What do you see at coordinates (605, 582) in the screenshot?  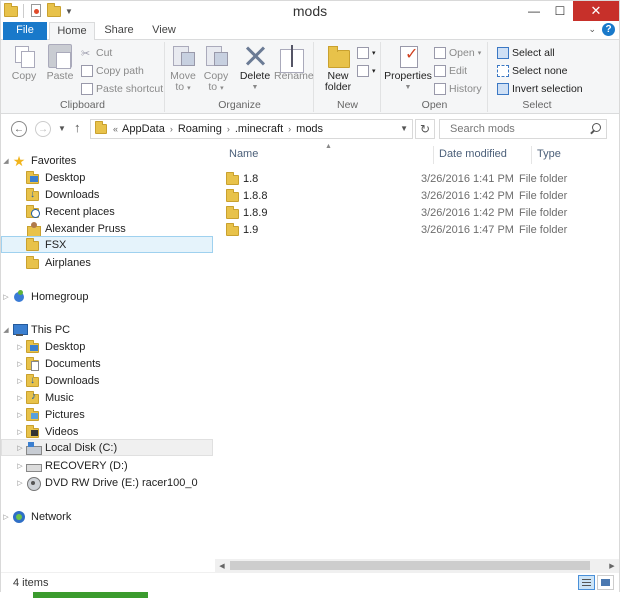 I see `large-icons-view-button` at bounding box center [605, 582].